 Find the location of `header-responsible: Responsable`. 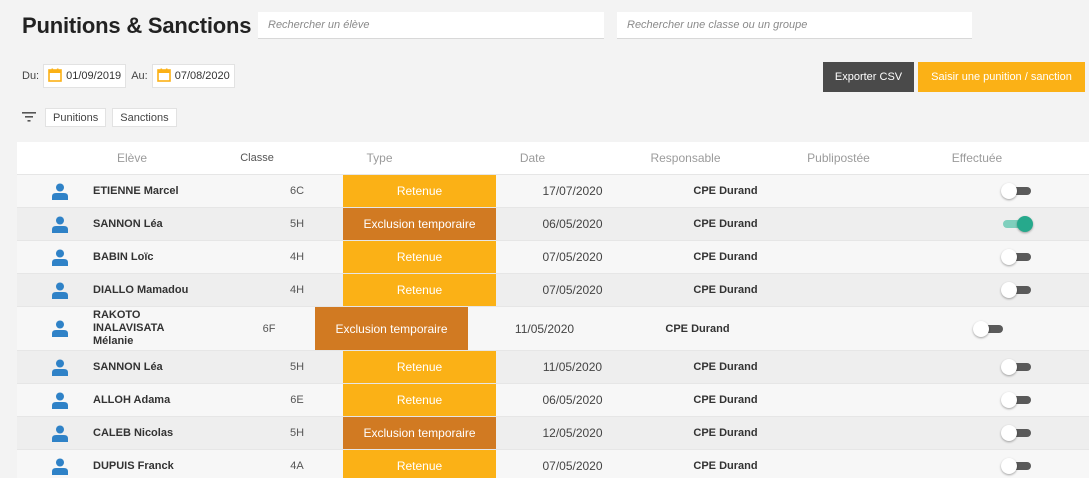

header-responsible: Responsable is located at coordinates (685, 158).